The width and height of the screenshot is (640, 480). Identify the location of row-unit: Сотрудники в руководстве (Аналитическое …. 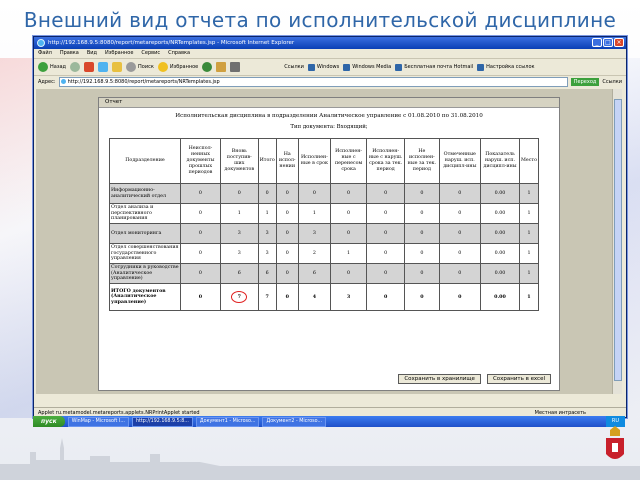
(145, 273).